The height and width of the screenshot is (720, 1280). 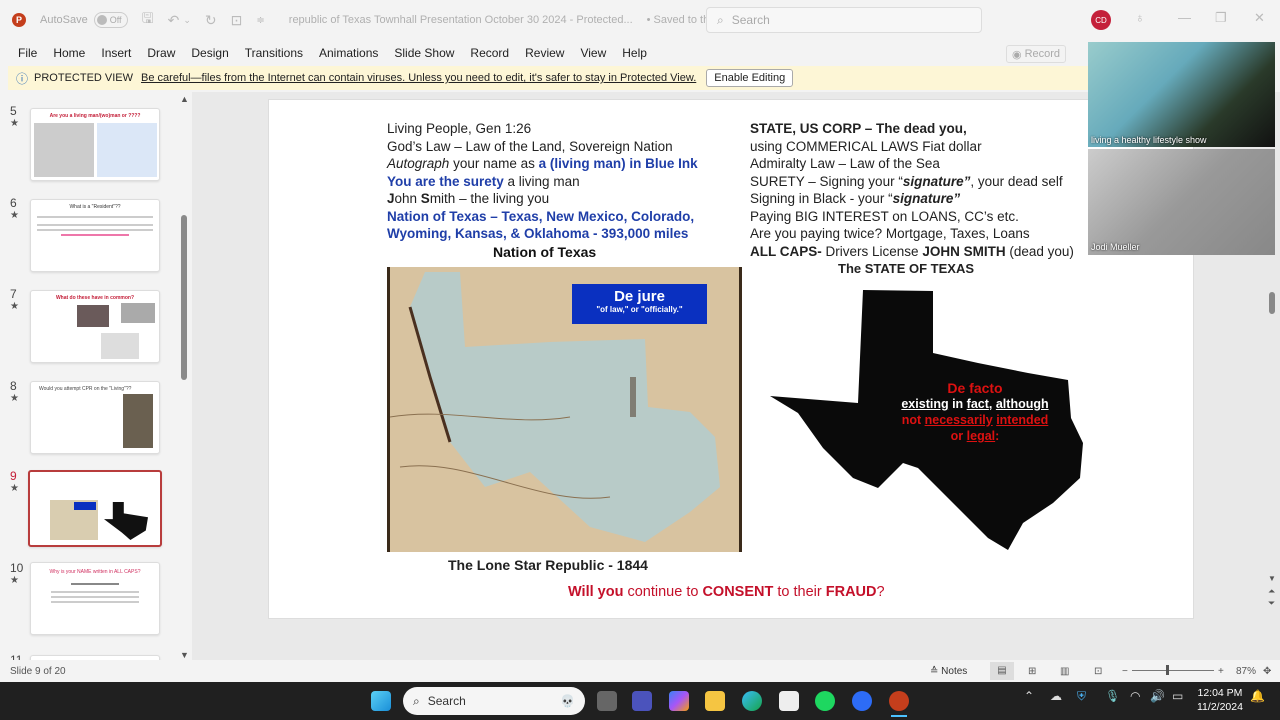 What do you see at coordinates (1101, 20) in the screenshot?
I see `user-avatar: CD` at bounding box center [1101, 20].